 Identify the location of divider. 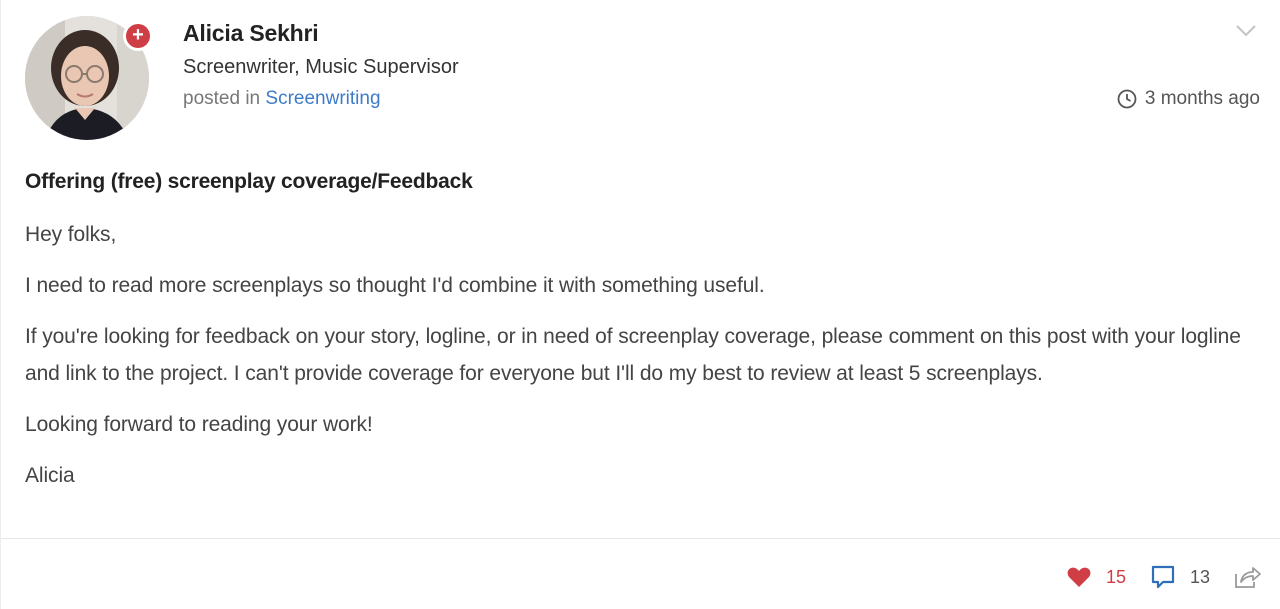
(640, 538).